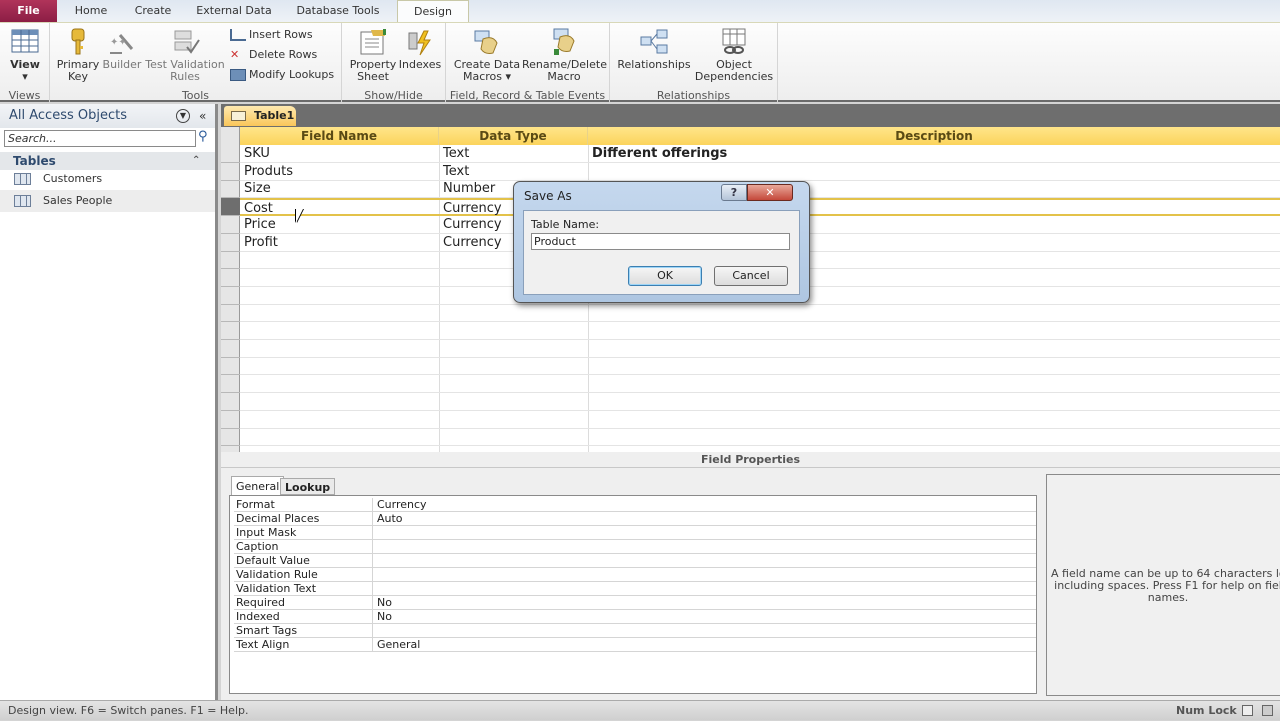 Image resolution: width=1280 pixels, height=721 pixels. What do you see at coordinates (260, 602) in the screenshot?
I see `property-label: Required` at bounding box center [260, 602].